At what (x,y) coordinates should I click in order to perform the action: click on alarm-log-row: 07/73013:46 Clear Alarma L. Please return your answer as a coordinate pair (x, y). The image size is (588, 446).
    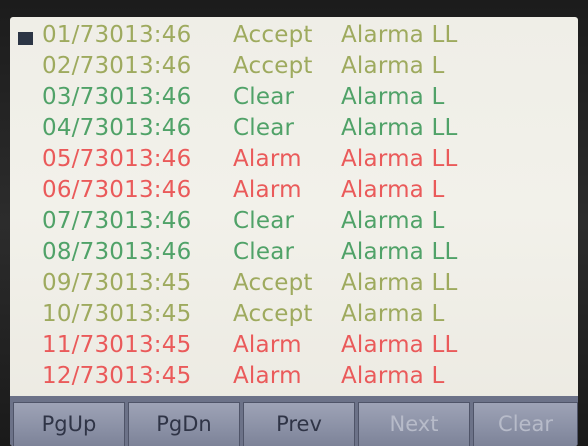
    Looking at the image, I should click on (294, 221).